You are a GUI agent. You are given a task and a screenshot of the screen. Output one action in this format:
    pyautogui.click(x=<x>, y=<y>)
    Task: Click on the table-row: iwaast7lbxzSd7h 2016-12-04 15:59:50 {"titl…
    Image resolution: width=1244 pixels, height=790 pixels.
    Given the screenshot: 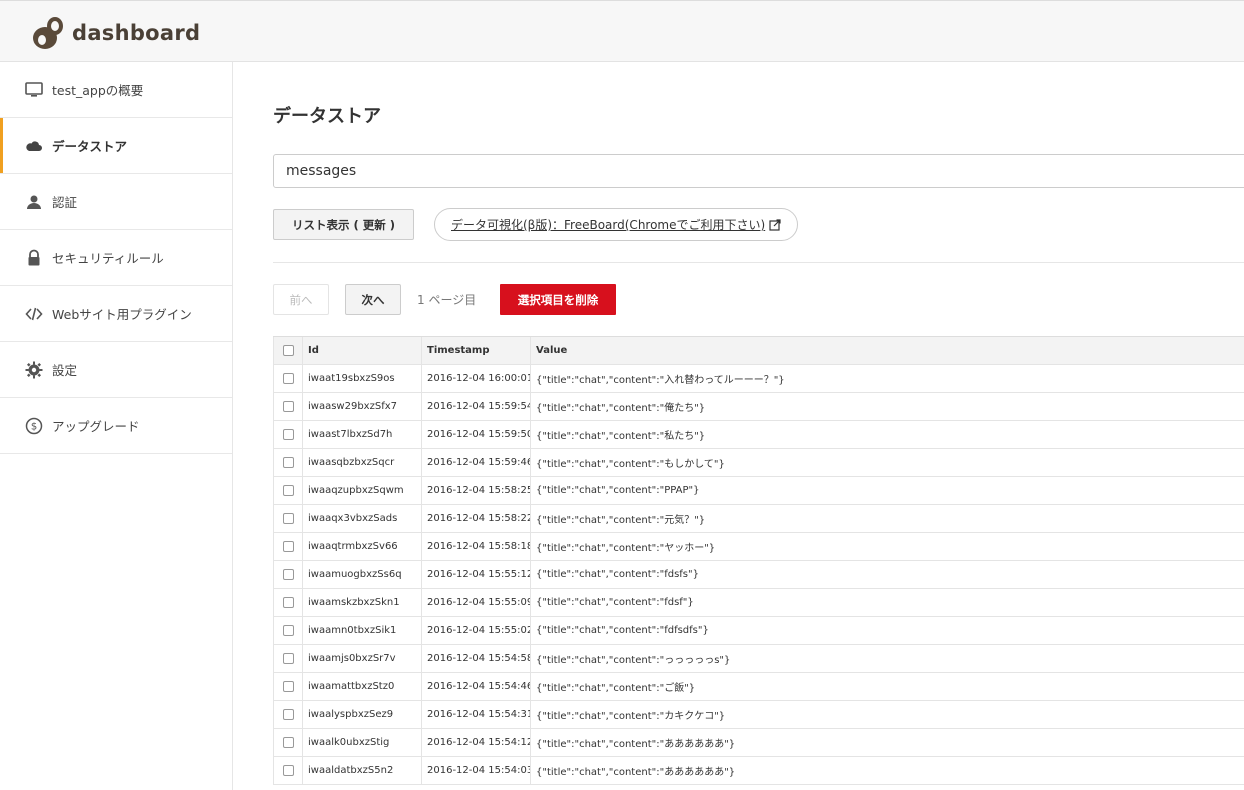 What is the action you would take?
    pyautogui.click(x=758, y=435)
    